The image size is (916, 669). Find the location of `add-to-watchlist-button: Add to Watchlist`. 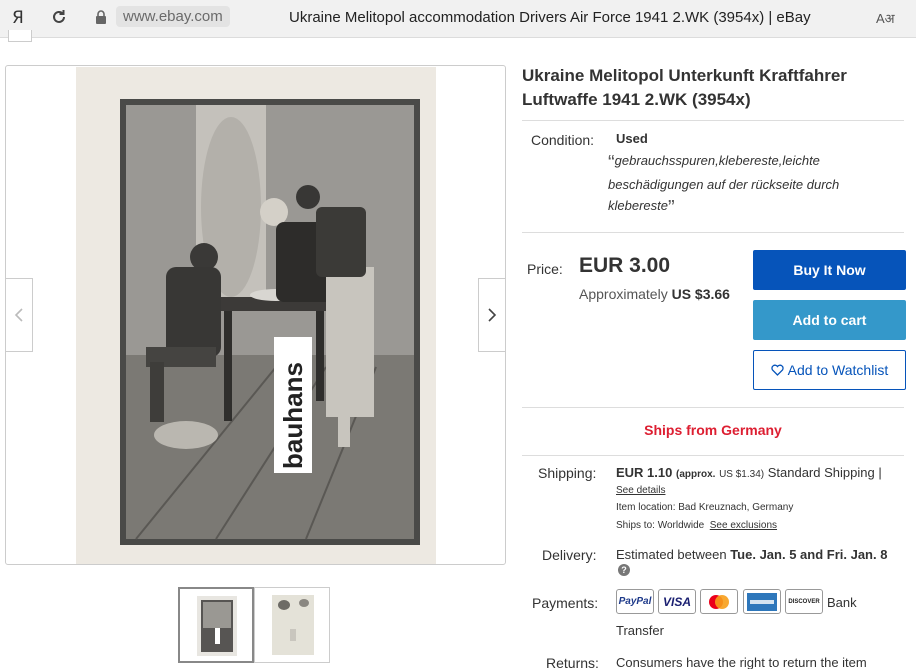

add-to-watchlist-button: Add to Watchlist is located at coordinates (829, 370).